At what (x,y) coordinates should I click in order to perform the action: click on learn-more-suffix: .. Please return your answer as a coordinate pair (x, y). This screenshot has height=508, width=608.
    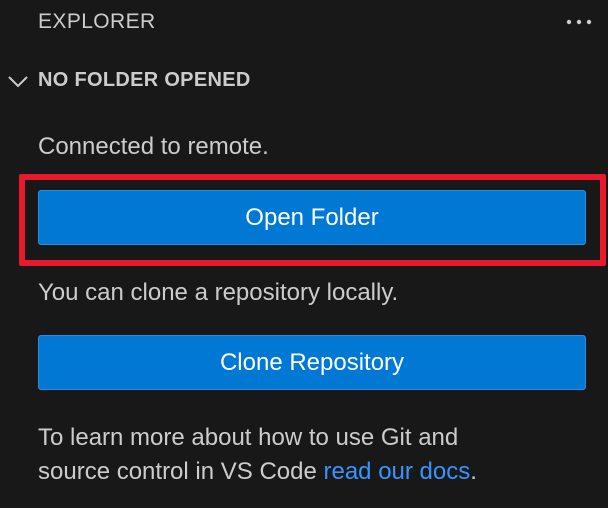
    Looking at the image, I should click on (473, 471).